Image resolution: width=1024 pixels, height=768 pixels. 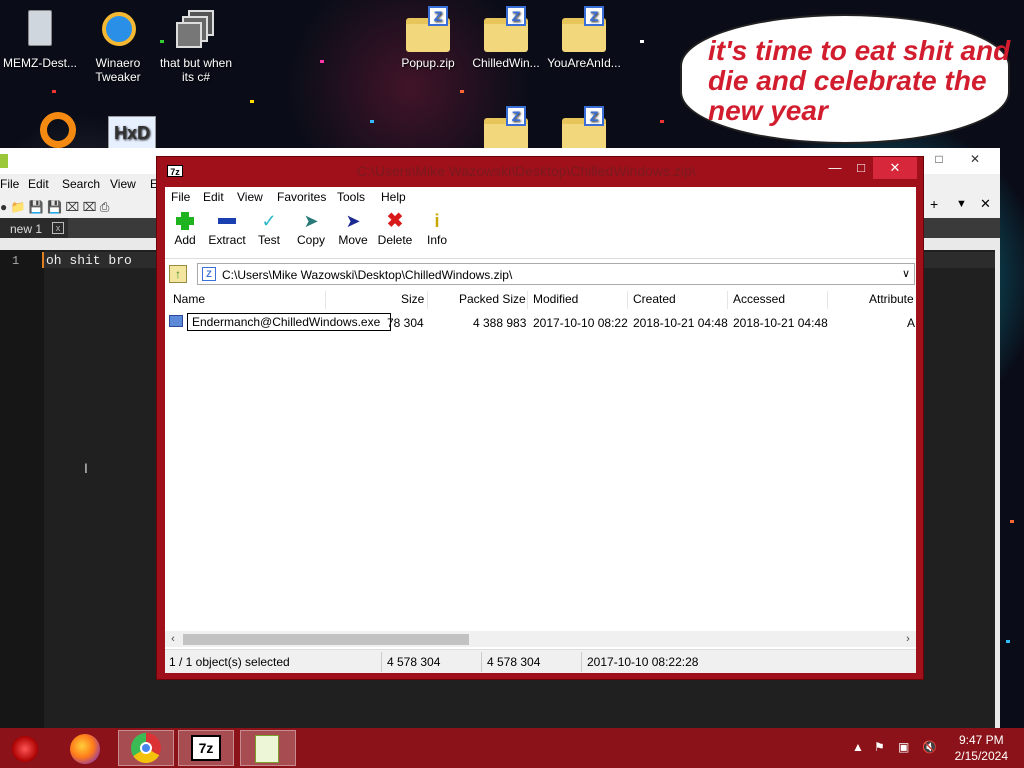 What do you see at coordinates (911, 323) in the screenshot?
I see `cell-attr: A` at bounding box center [911, 323].